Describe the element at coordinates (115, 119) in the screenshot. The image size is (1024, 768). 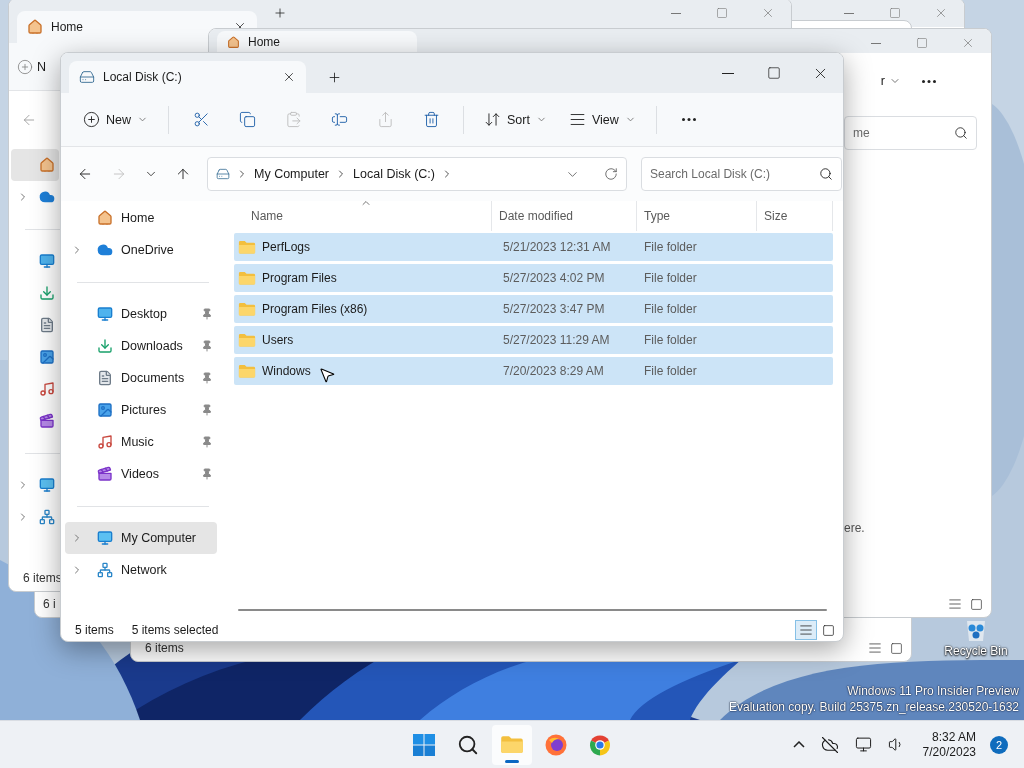
I see `new-button: New` at that location.